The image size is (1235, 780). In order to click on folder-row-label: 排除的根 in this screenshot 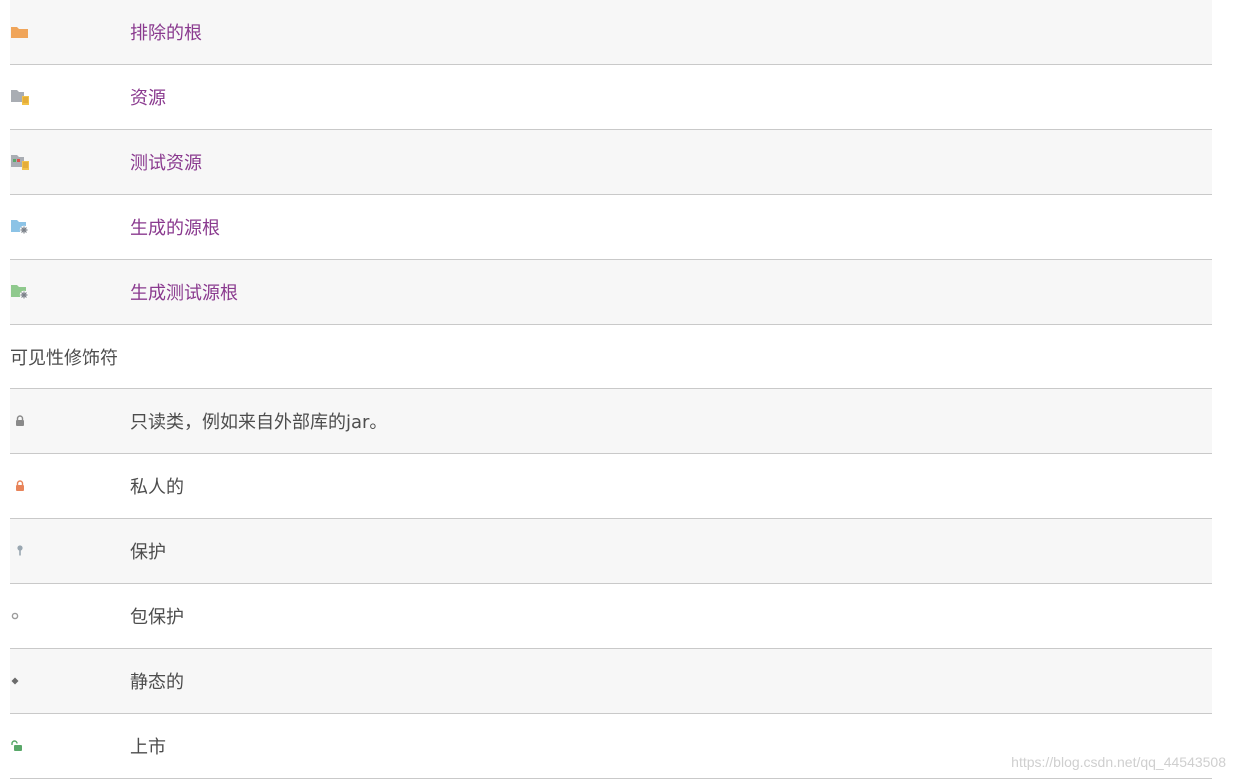, I will do `click(166, 32)`.